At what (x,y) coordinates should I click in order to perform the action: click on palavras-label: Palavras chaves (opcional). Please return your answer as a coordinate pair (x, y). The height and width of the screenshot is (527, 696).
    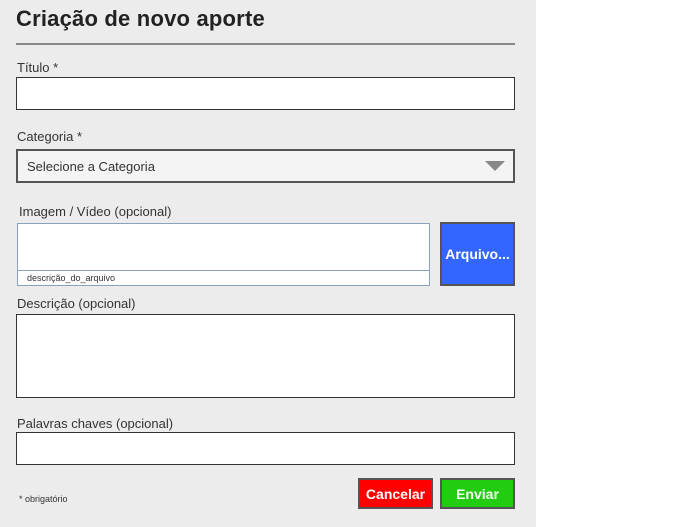
    Looking at the image, I should click on (95, 423).